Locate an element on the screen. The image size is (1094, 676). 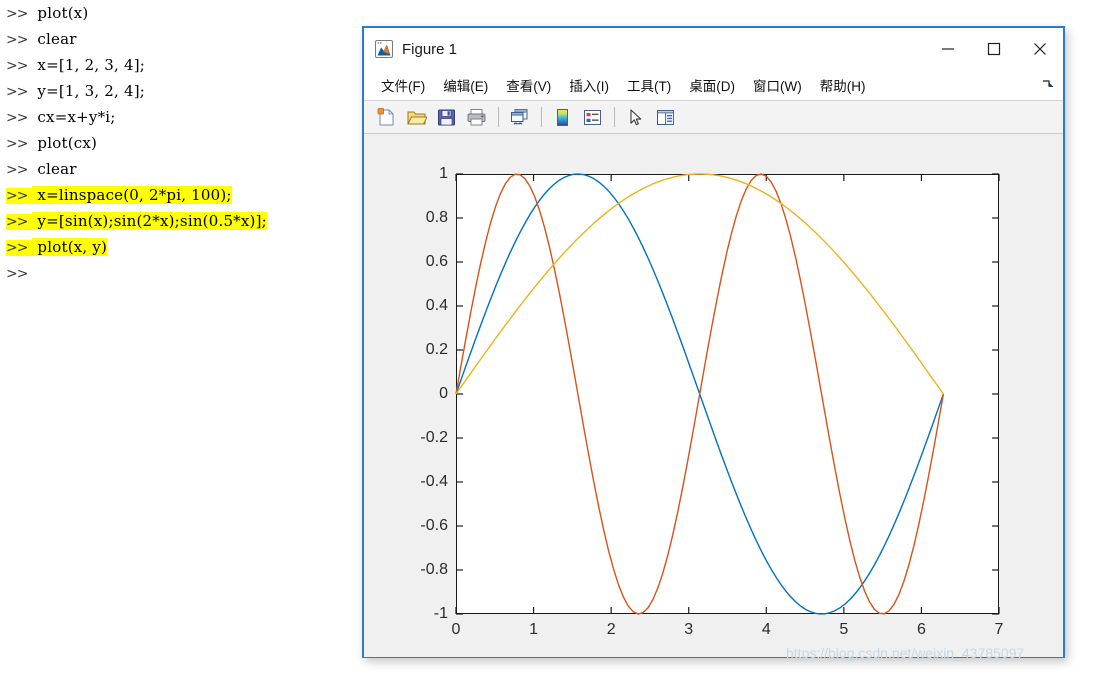
menu-item-edit: 编辑(E) is located at coordinates (465, 85).